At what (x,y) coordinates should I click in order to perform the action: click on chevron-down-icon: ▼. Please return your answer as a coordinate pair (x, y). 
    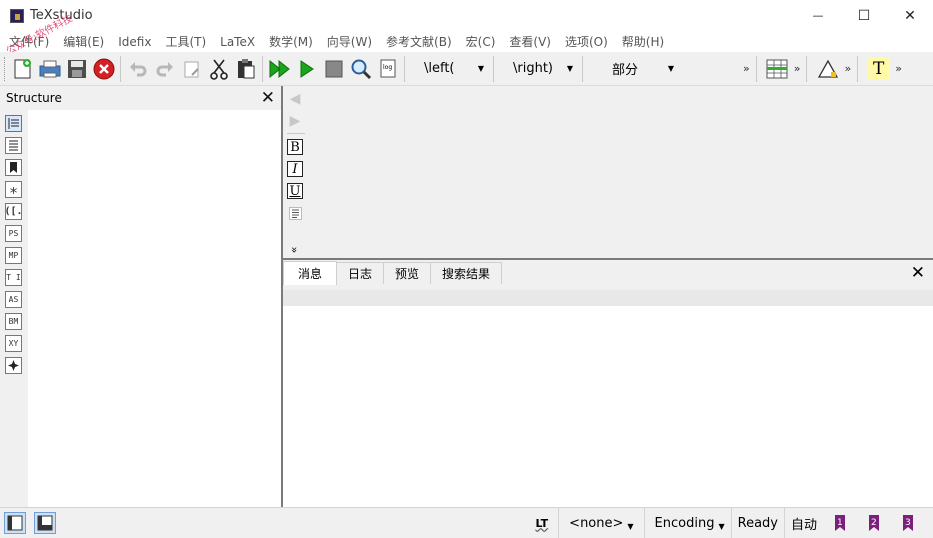
    Looking at the image, I should click on (670, 68).